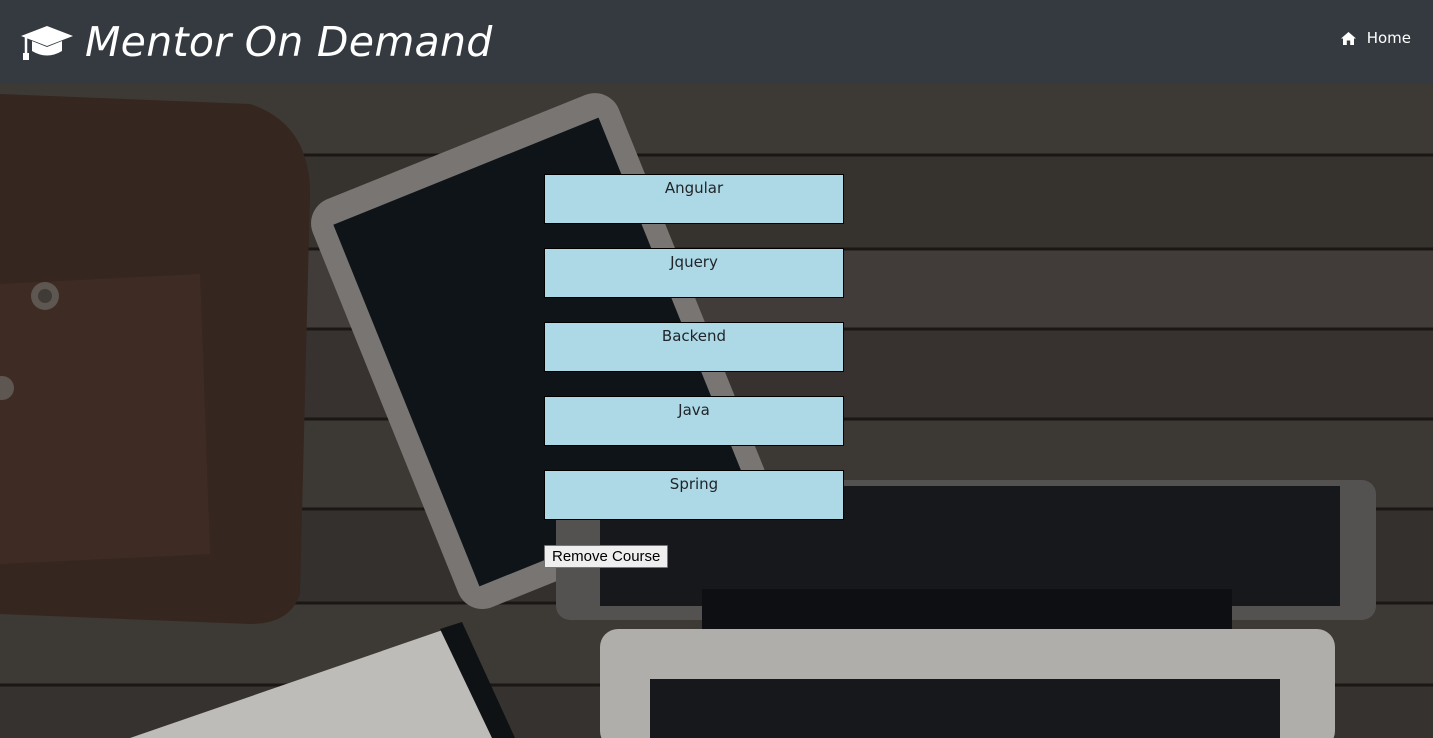 This screenshot has height=738, width=1433. I want to click on course-item: Java, so click(694, 421).